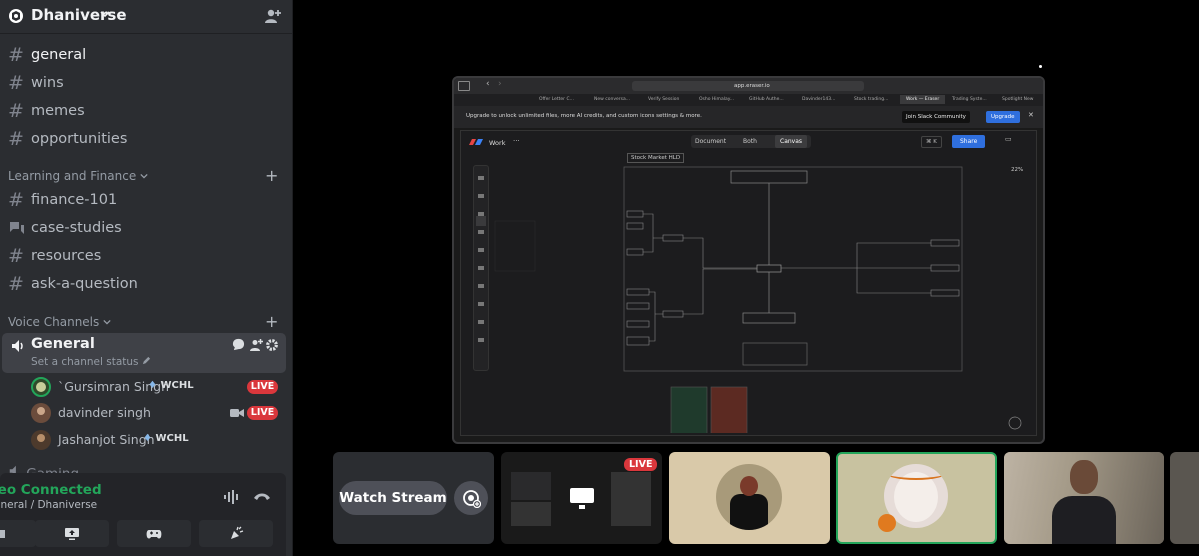  Describe the element at coordinates (106, 439) in the screenshot. I see `user-name: Jashanjot Singh` at that location.